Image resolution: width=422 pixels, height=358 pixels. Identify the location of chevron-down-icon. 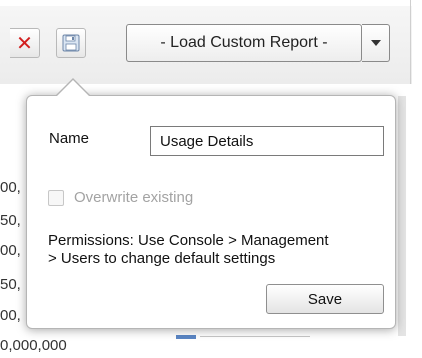
(375, 43).